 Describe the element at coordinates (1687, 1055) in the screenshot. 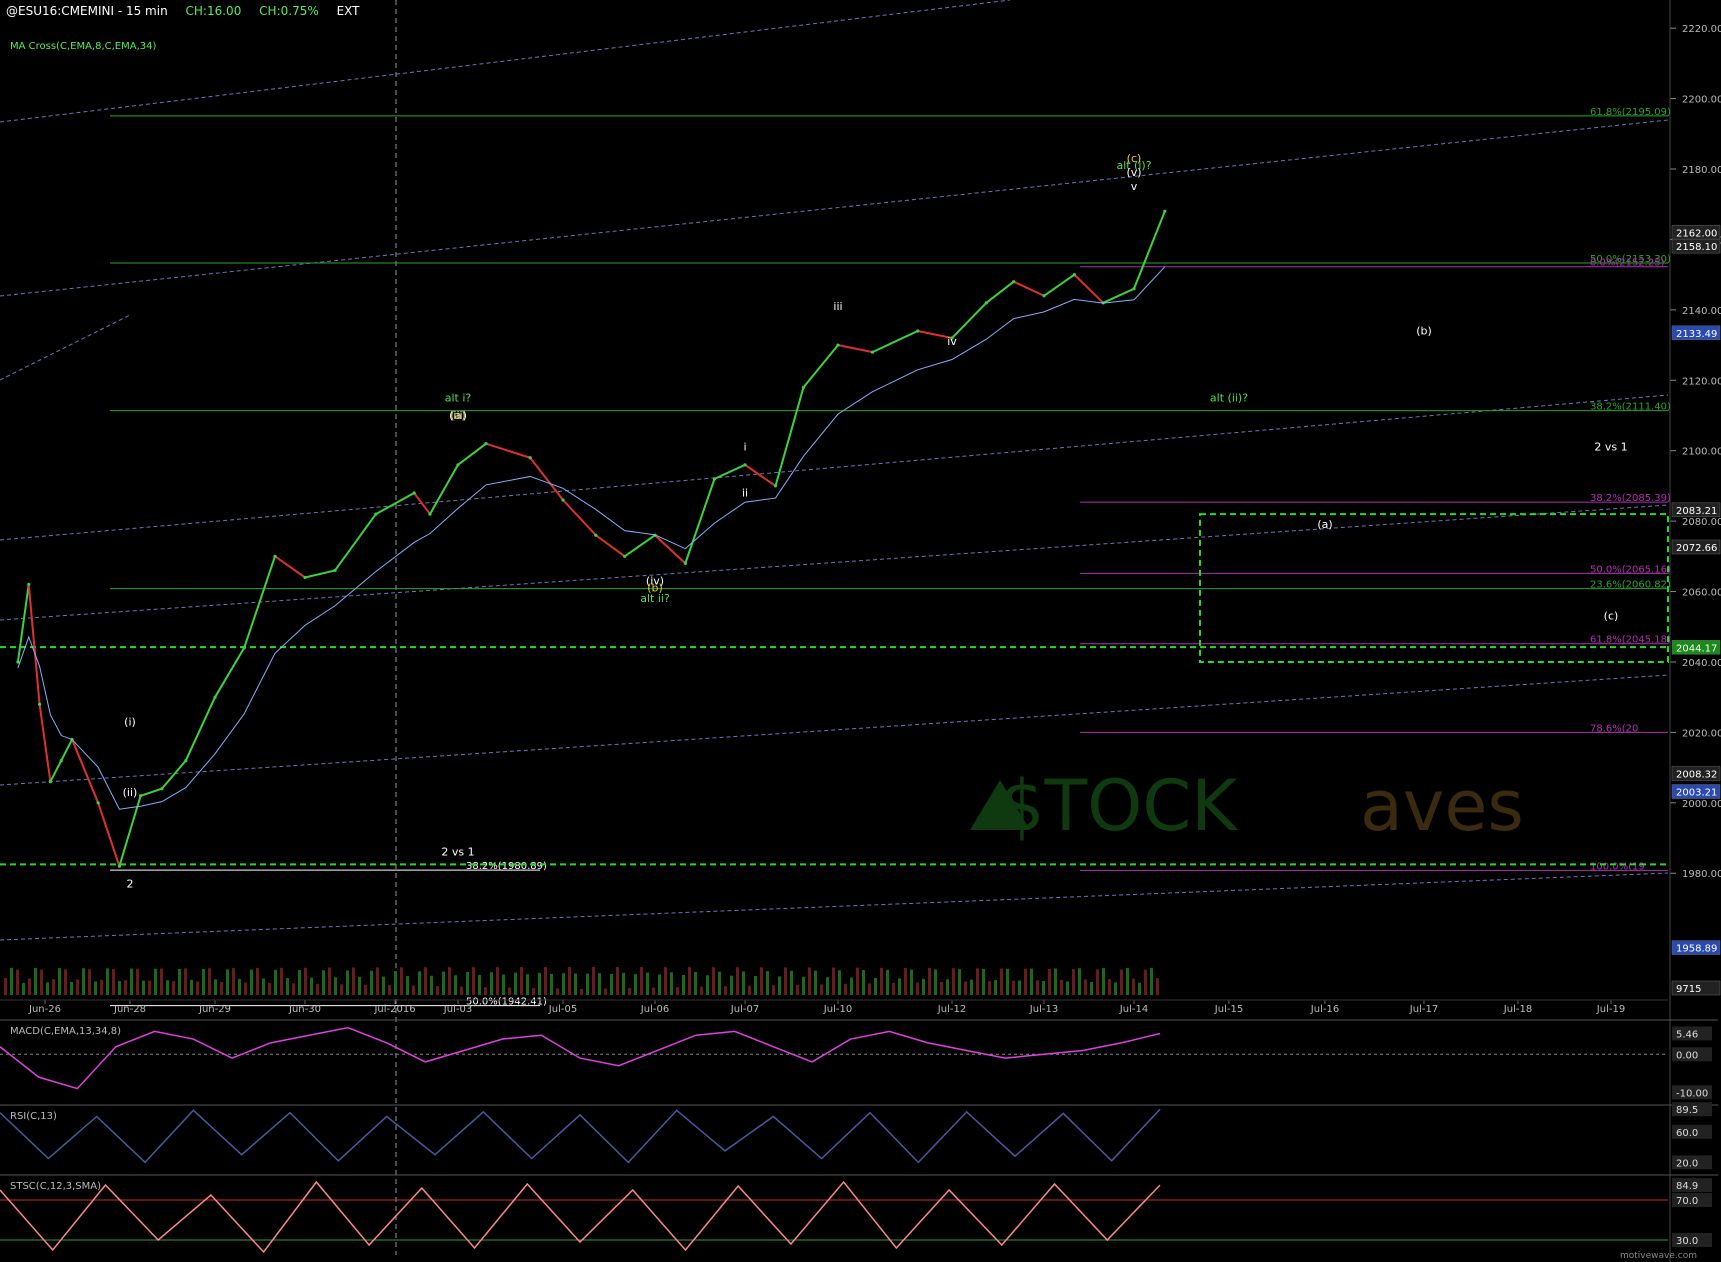

I see `macd-tick-label: 0.00` at that location.